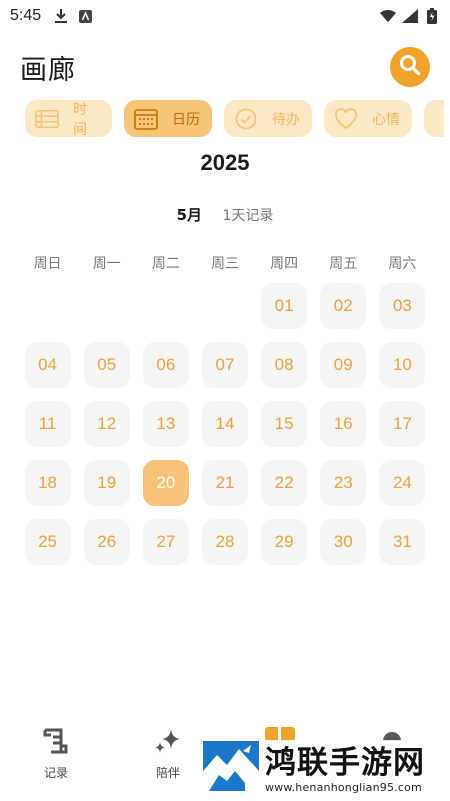 This screenshot has height=801, width=450. I want to click on calendar-day-cell: 30, so click(343, 542).